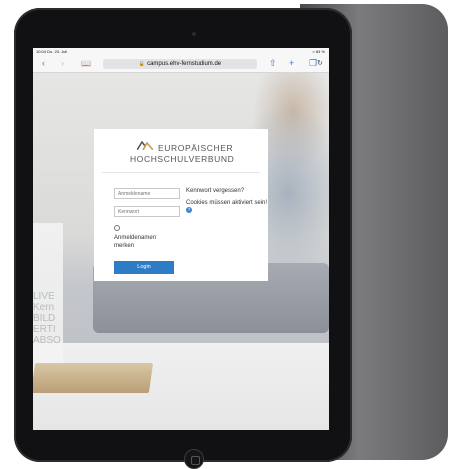 Image resolution: width=468 pixels, height=469 pixels. I want to click on password-input, so click(147, 211).